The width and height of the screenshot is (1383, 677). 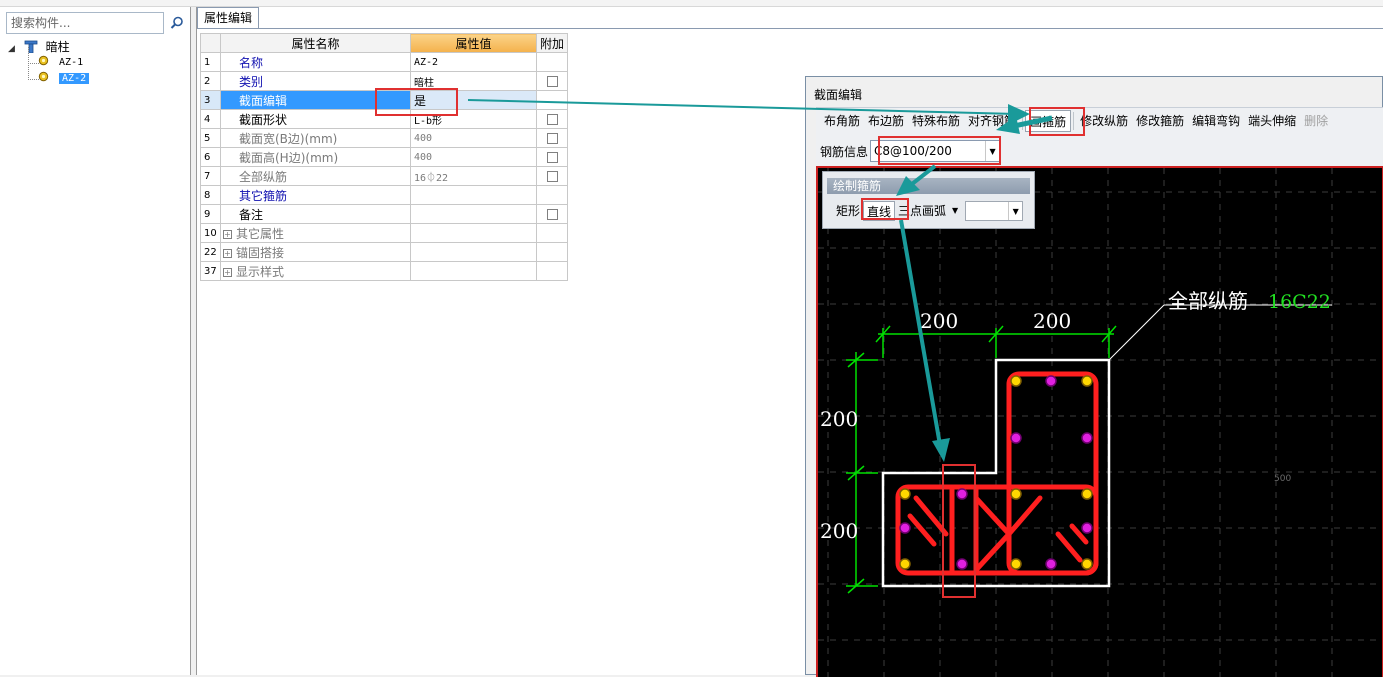 What do you see at coordinates (1052, 321) in the screenshot?
I see `dim-top-right: 200` at bounding box center [1052, 321].